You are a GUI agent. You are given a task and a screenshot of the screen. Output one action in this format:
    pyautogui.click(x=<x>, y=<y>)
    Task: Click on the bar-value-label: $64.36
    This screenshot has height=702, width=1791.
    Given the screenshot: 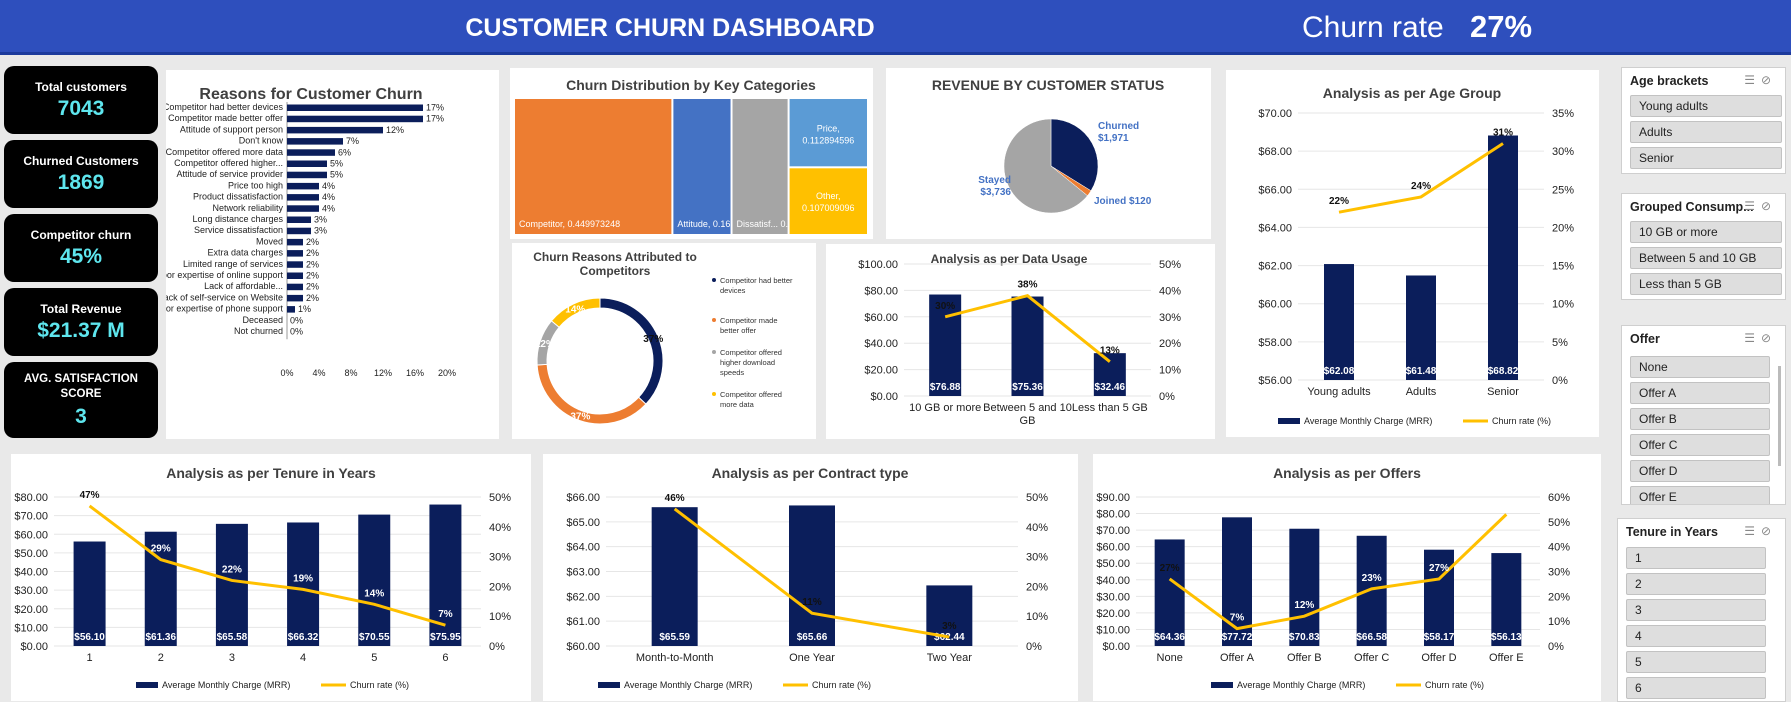 What is the action you would take?
    pyautogui.click(x=1169, y=637)
    